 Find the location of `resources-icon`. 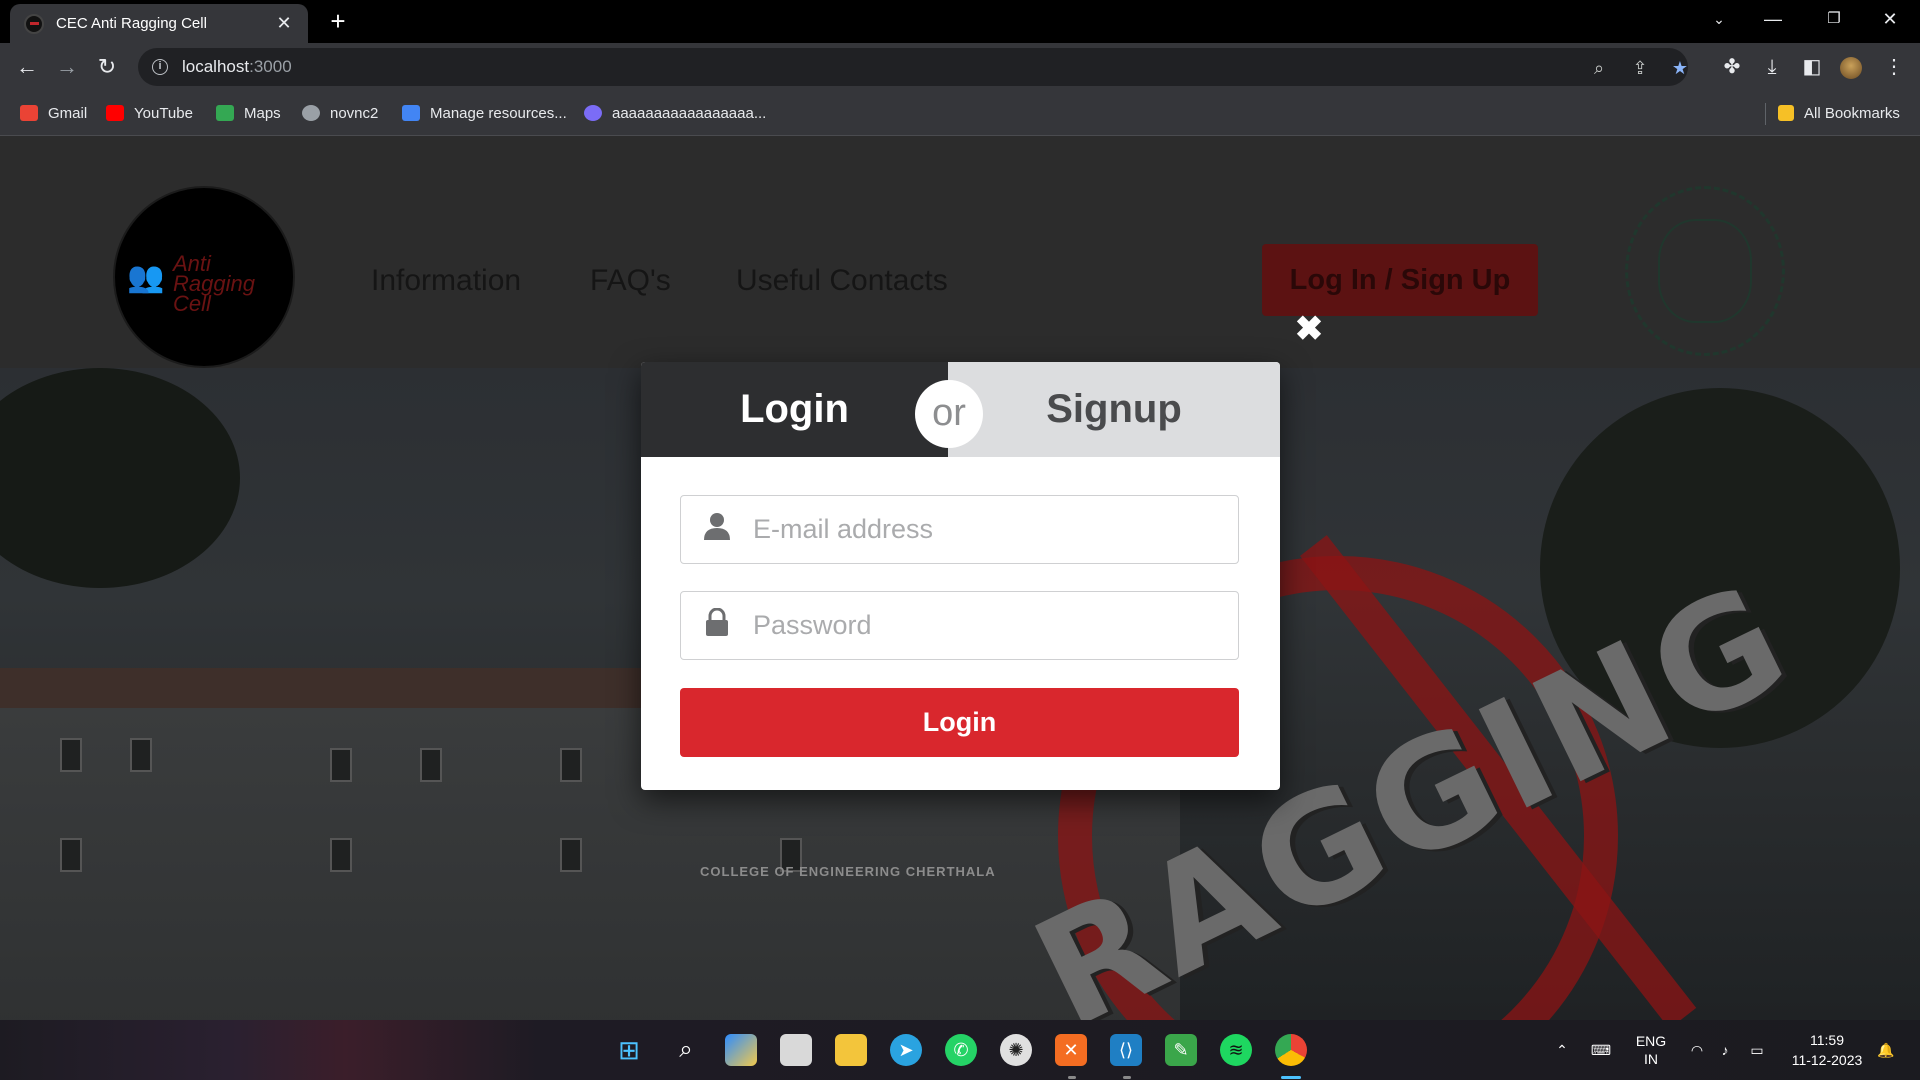

resources-icon is located at coordinates (411, 113).